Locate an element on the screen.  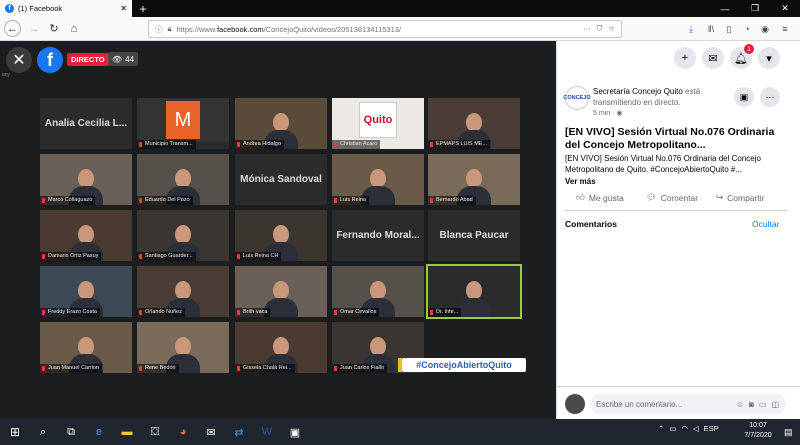
comment-input: Escribe un comentario... ☺ ◙ ▭ ◫ is located at coordinates (688, 404).